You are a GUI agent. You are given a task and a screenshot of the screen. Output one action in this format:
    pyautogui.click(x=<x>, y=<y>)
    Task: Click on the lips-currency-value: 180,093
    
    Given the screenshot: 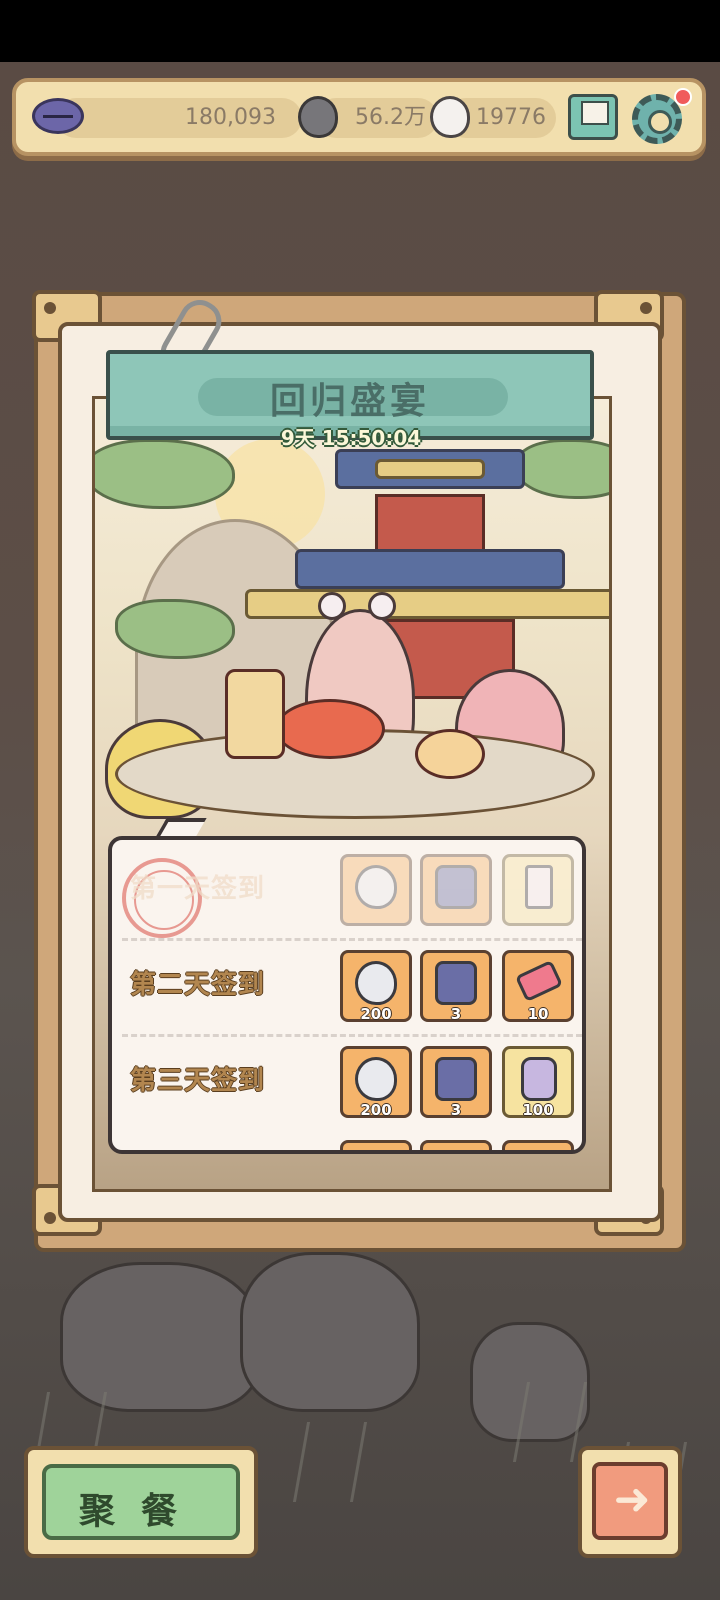 What is the action you would take?
    pyautogui.click(x=230, y=117)
    